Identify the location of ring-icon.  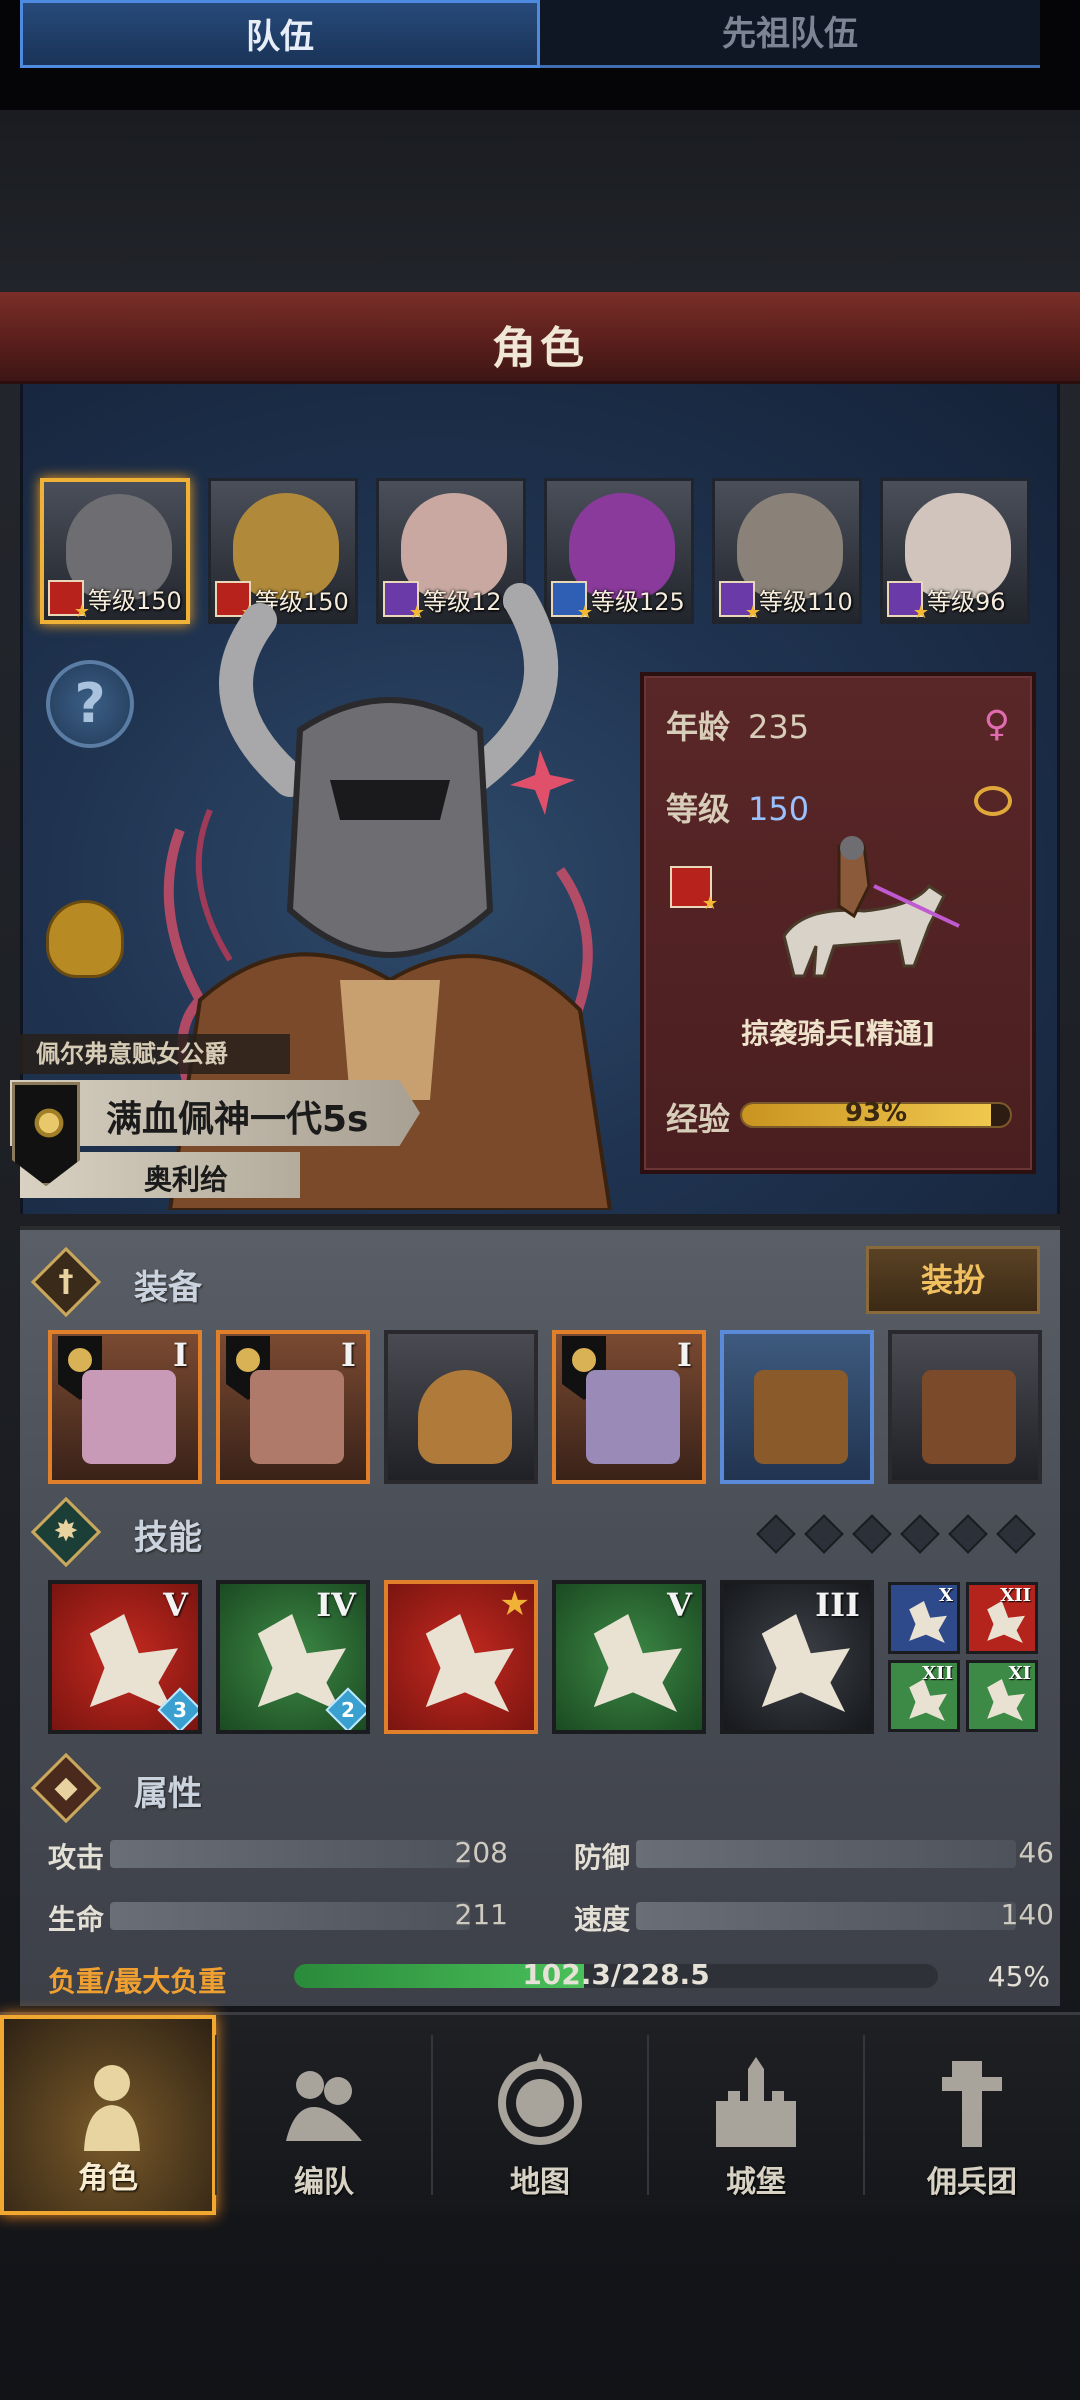
(993, 801).